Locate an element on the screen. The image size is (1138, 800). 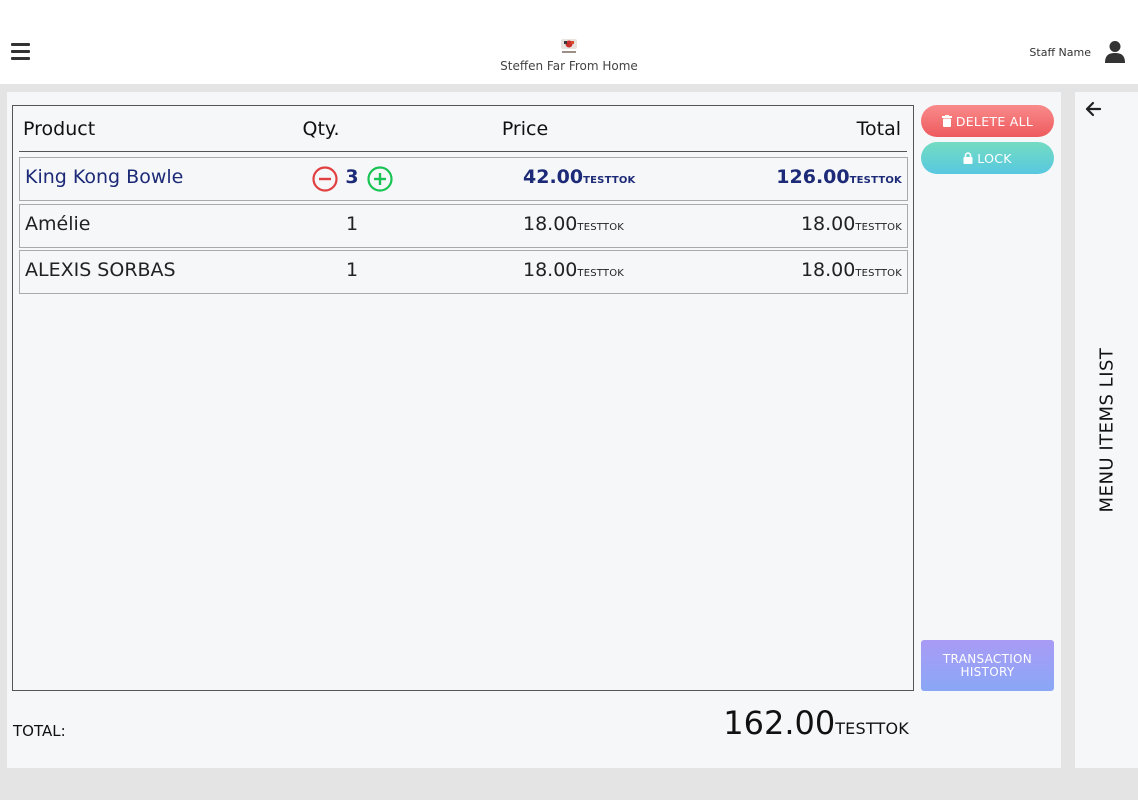
store-name: Steffen Far From Home is located at coordinates (569, 66).